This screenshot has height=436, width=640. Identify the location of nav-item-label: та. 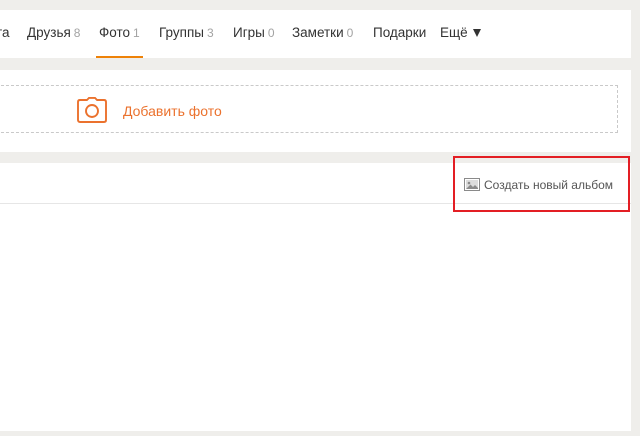
(5, 32).